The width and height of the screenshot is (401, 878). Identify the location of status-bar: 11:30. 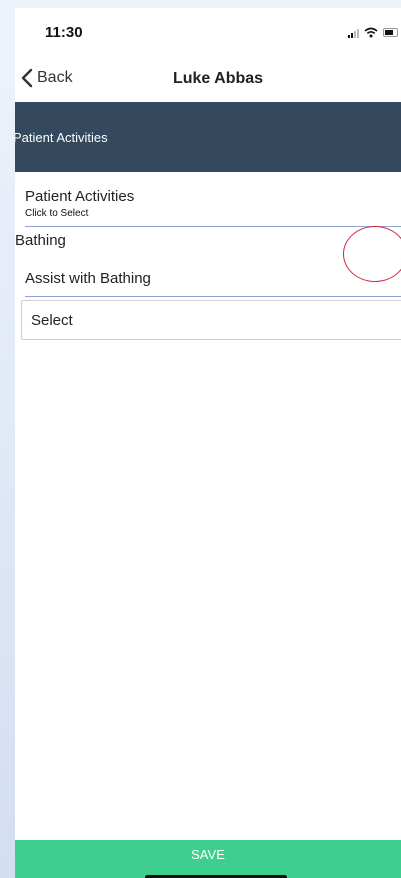
(208, 32).